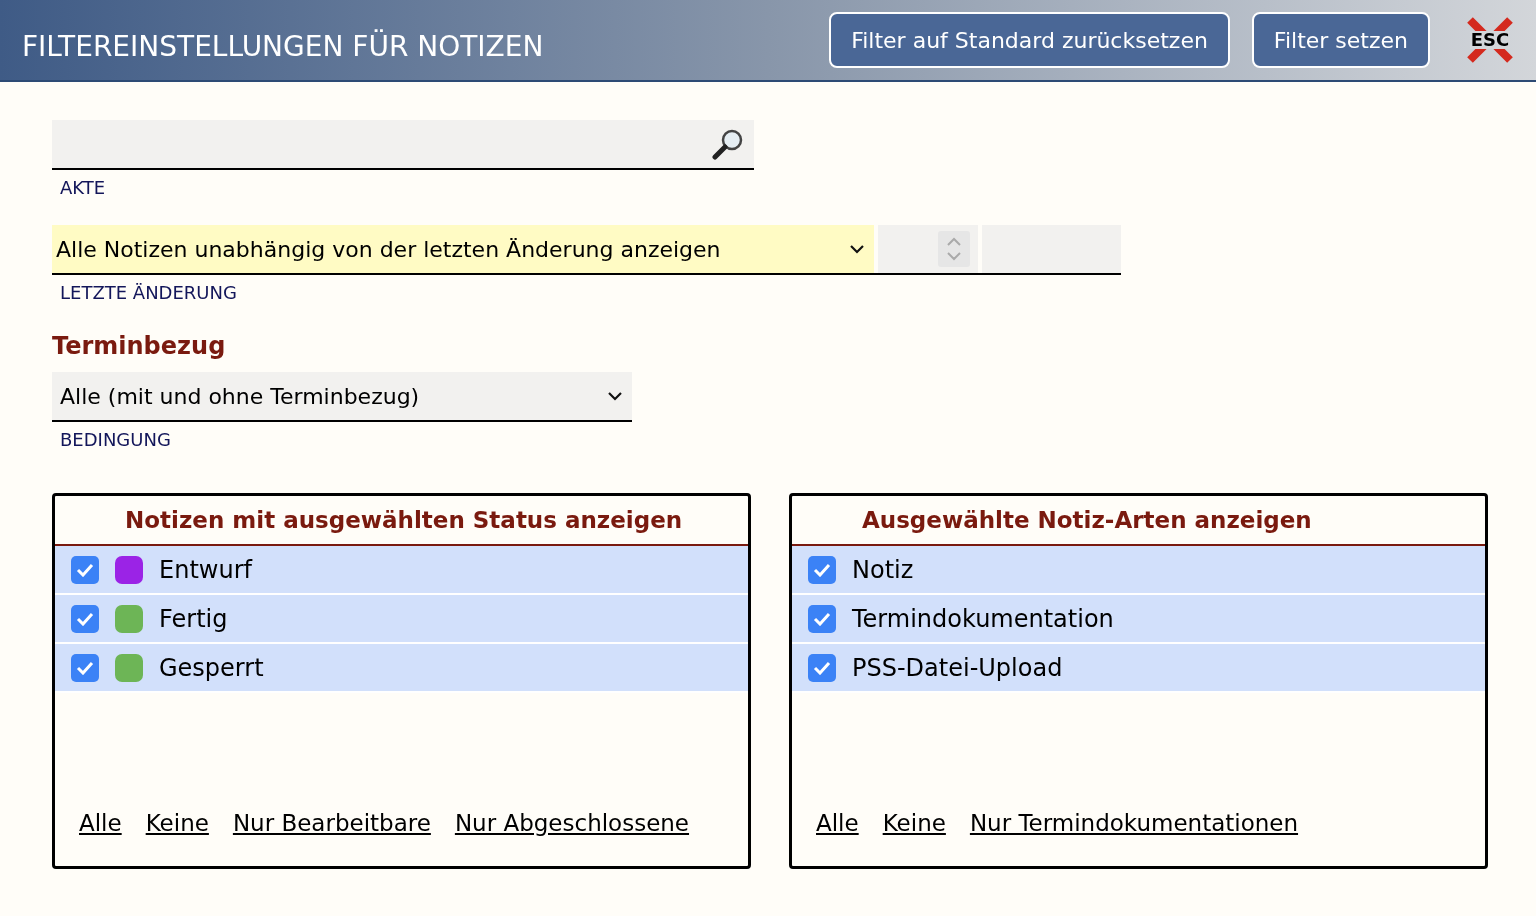 This screenshot has height=916, width=1536. I want to click on date-input-field, so click(1051, 249).